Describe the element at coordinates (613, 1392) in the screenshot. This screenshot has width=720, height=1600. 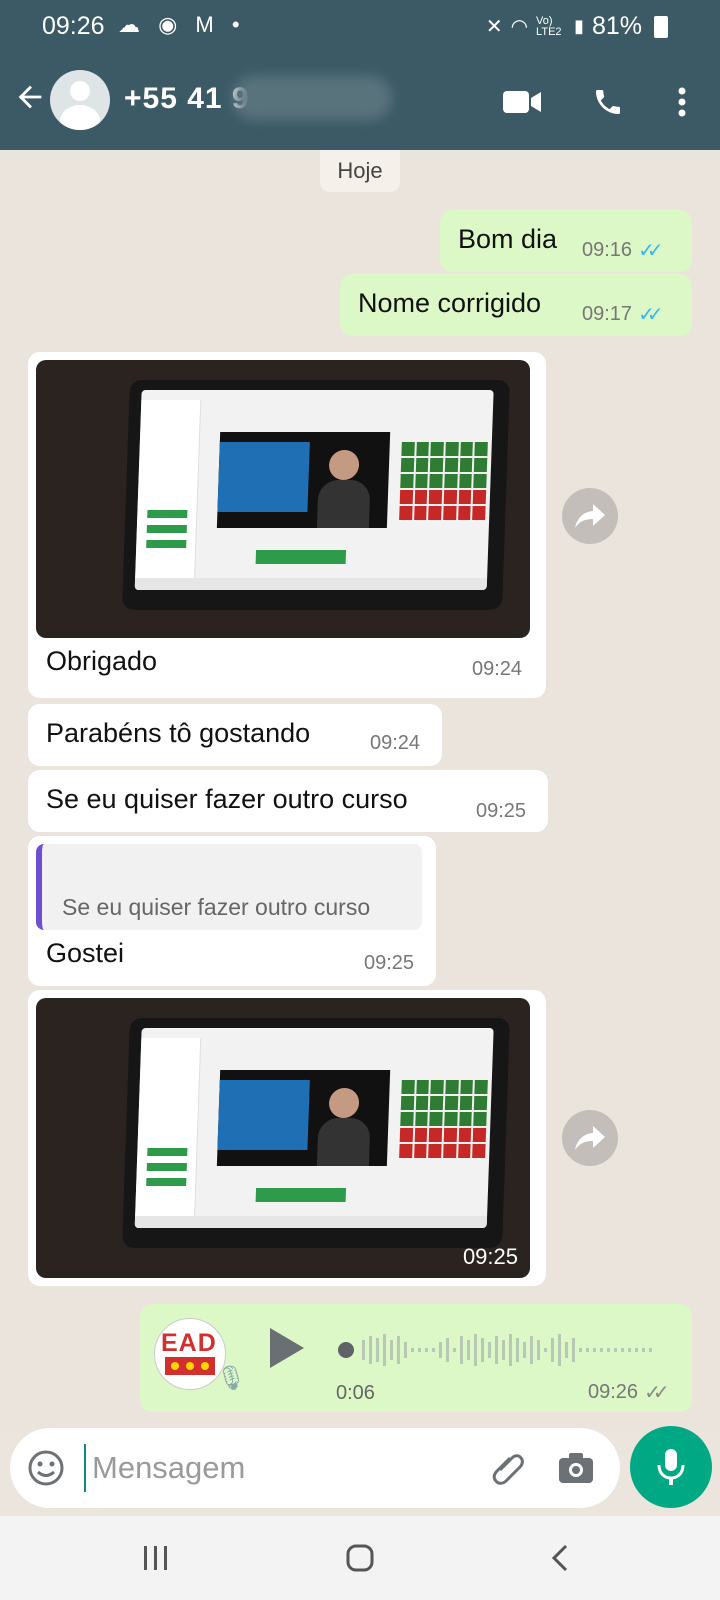
I see `message-time: 09:26` at that location.